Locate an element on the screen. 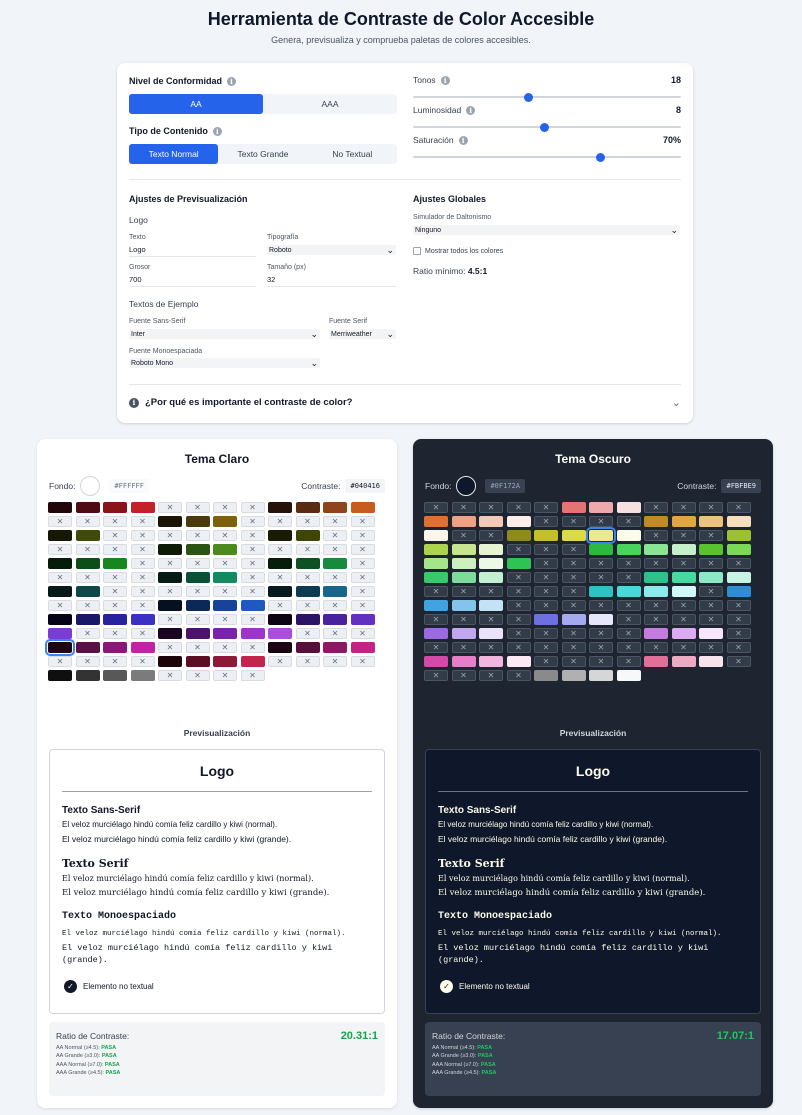 This screenshot has width=802, height=1115. content-type-non-text: No Textual is located at coordinates (352, 154).